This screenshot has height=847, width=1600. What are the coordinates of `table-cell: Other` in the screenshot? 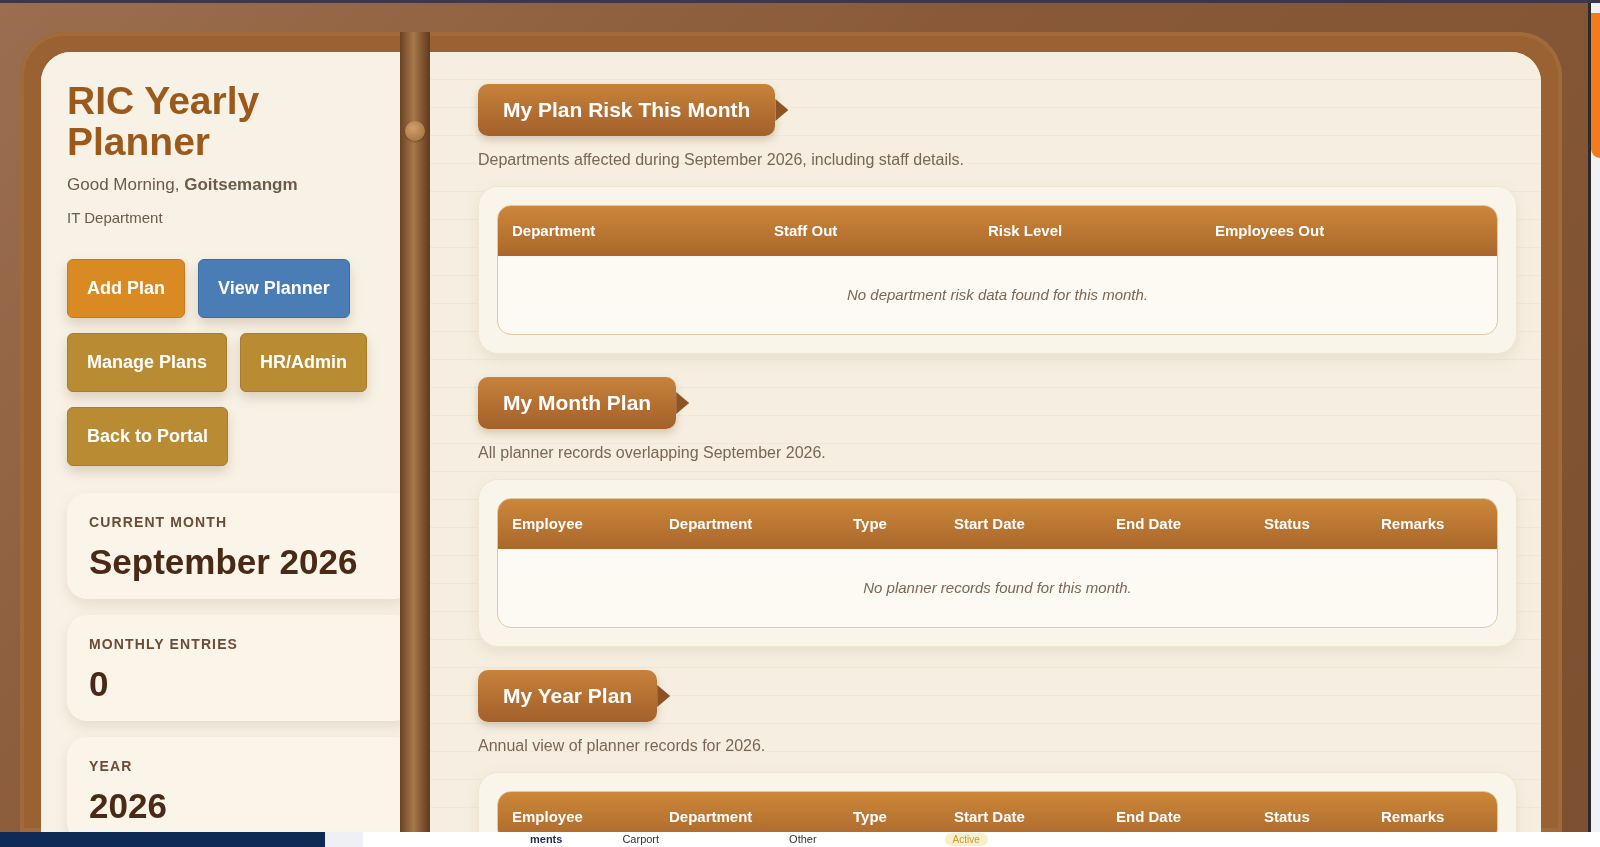 It's located at (803, 839).